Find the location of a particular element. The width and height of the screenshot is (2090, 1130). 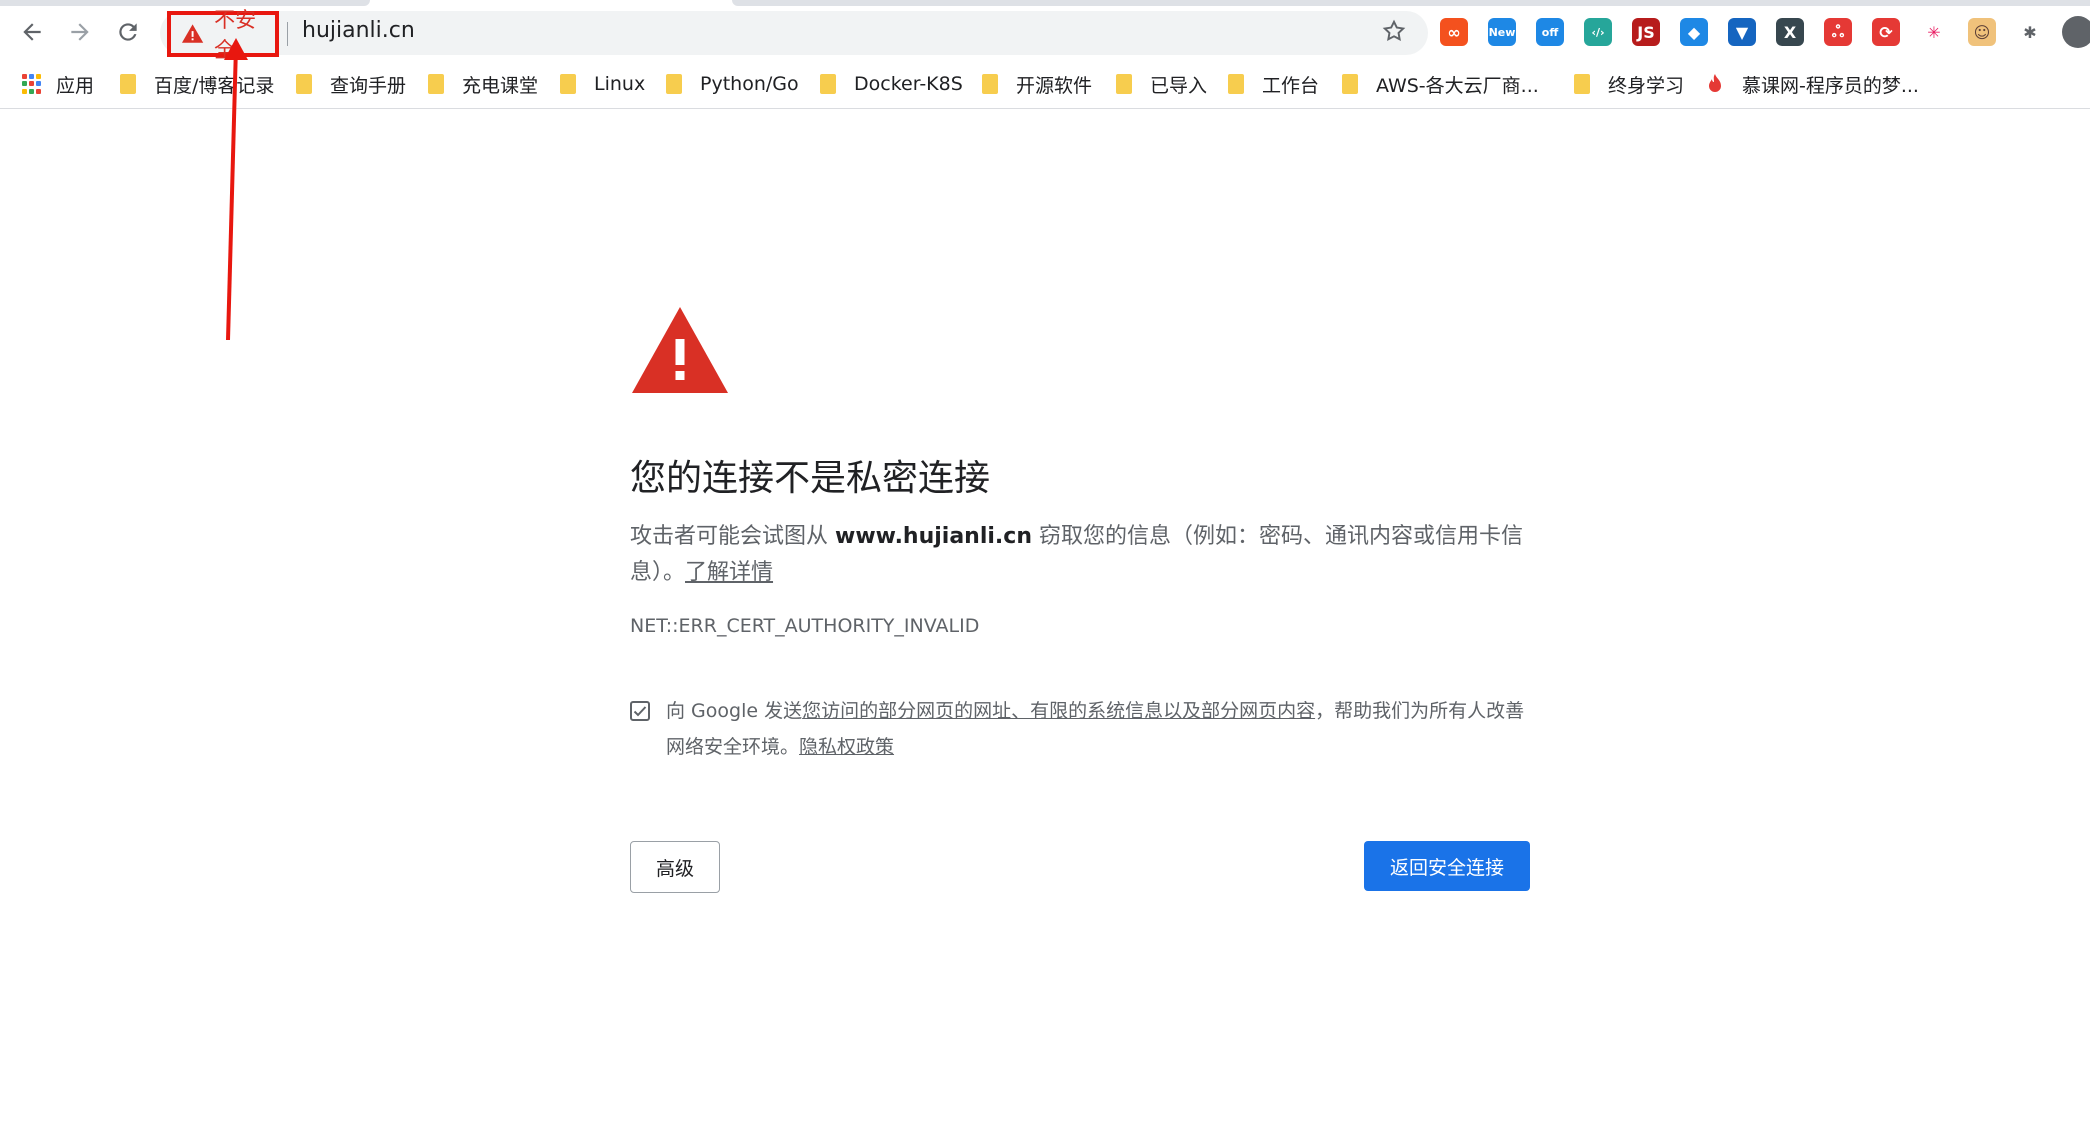

x-extension-icon: X is located at coordinates (1790, 32).